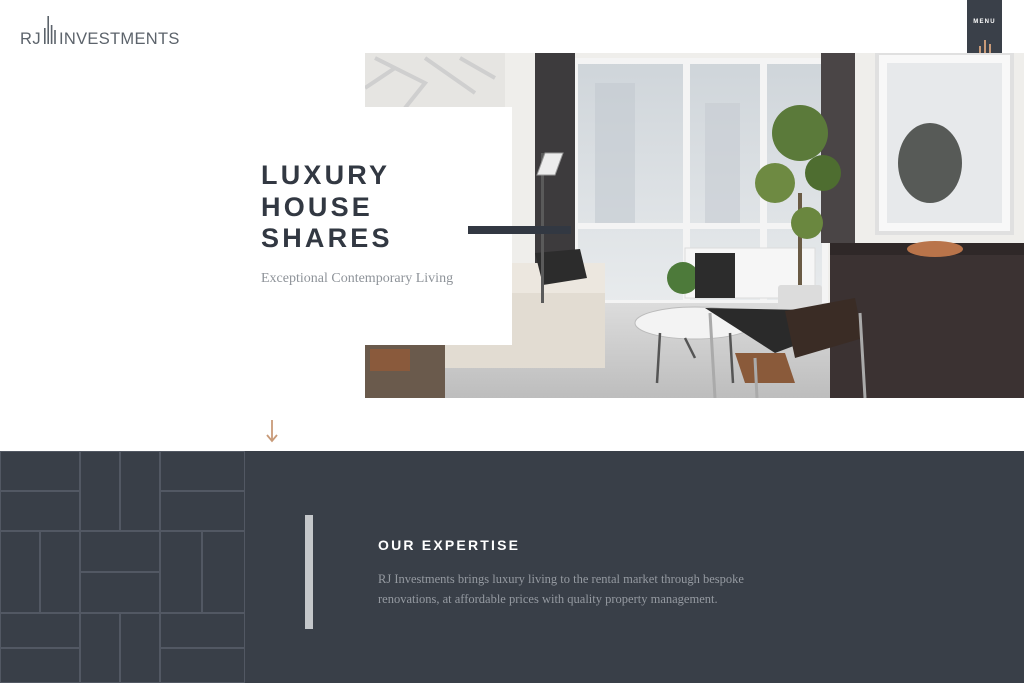 The image size is (1024, 683). Describe the element at coordinates (519, 230) in the screenshot. I see `hero-accent-bar` at that location.